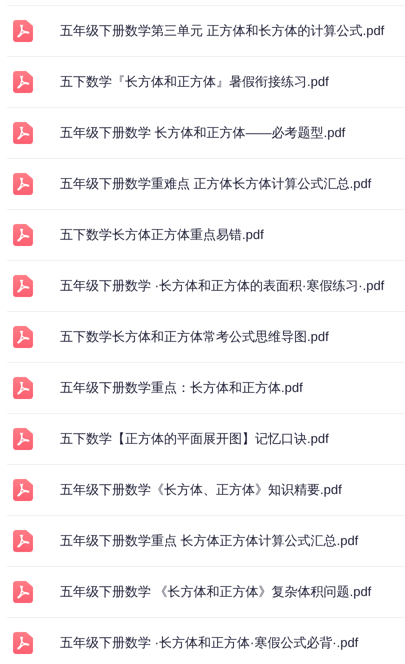 This screenshot has width=405, height=664. I want to click on file-name: 五年级下册数学 长方体和正方体——必考题型.pdf, so click(203, 133).